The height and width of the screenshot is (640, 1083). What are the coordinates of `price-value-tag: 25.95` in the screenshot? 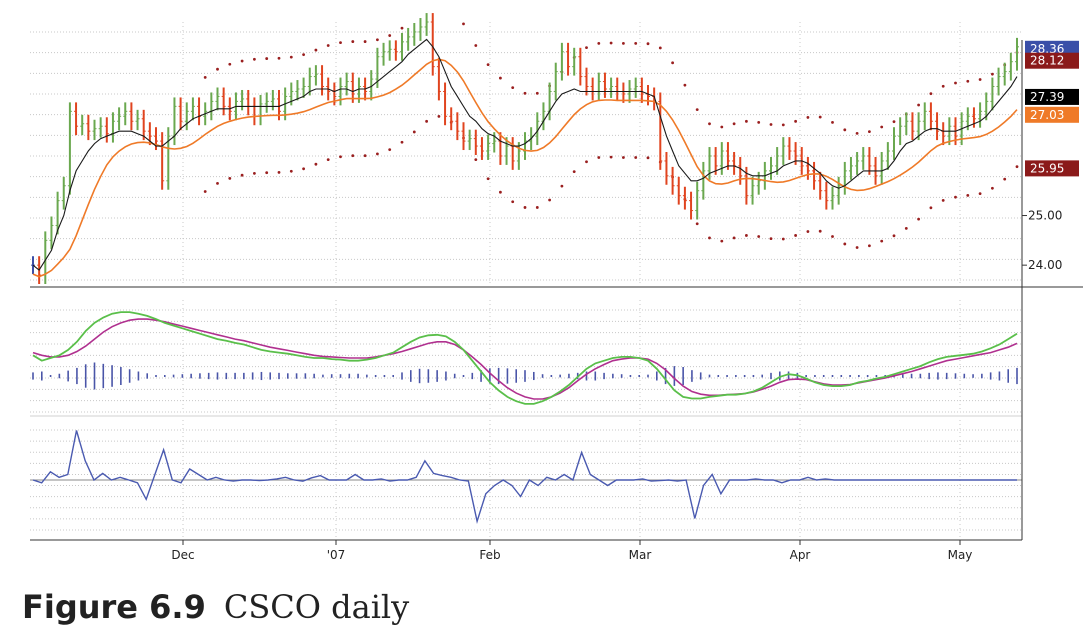 It's located at (1052, 168).